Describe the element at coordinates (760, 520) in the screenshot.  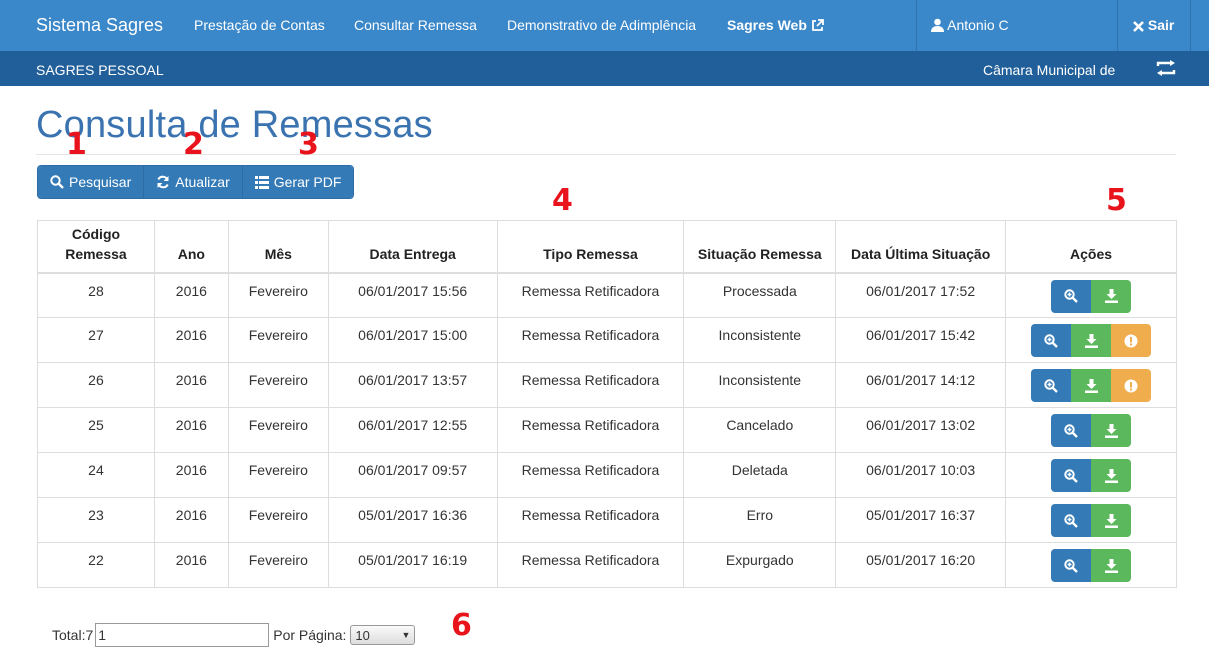
I see `cell-situacao: Erro` at that location.